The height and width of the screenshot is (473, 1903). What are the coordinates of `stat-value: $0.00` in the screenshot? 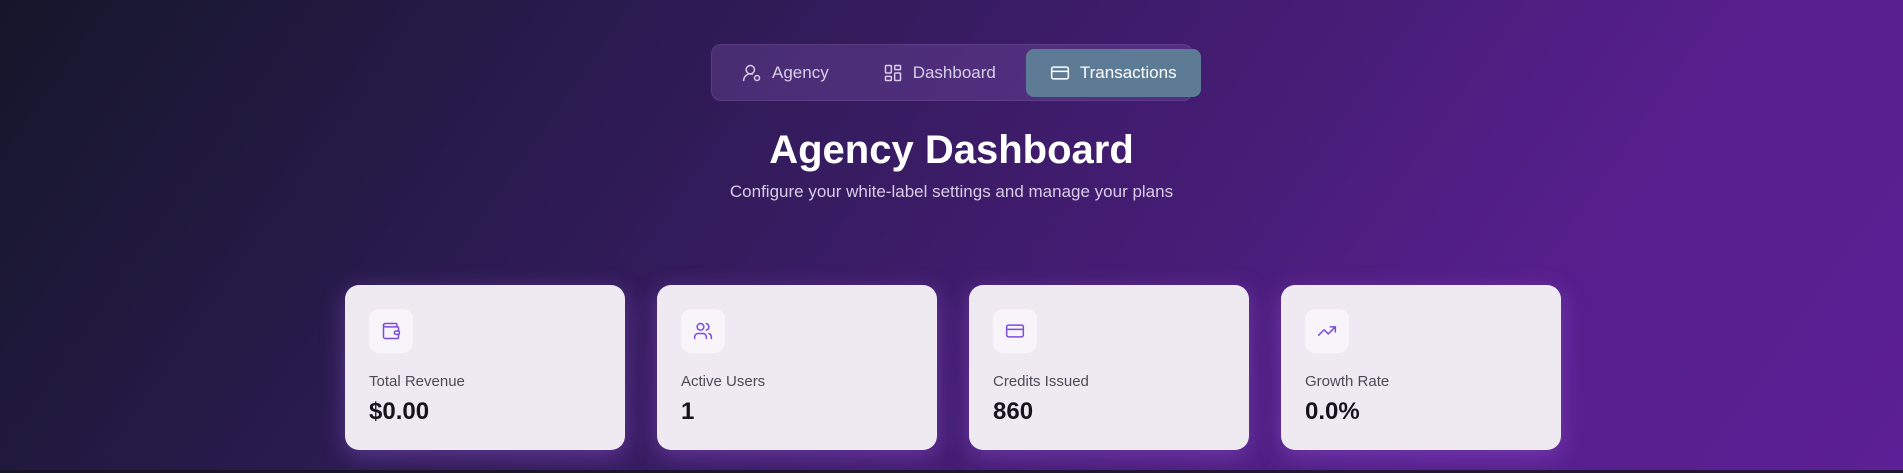 It's located at (399, 411).